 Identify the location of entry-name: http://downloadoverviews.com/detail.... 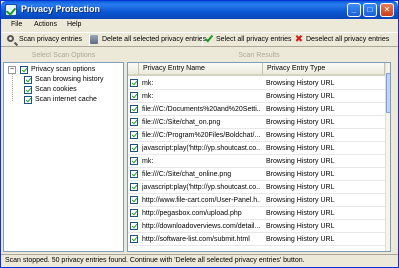
(201, 226).